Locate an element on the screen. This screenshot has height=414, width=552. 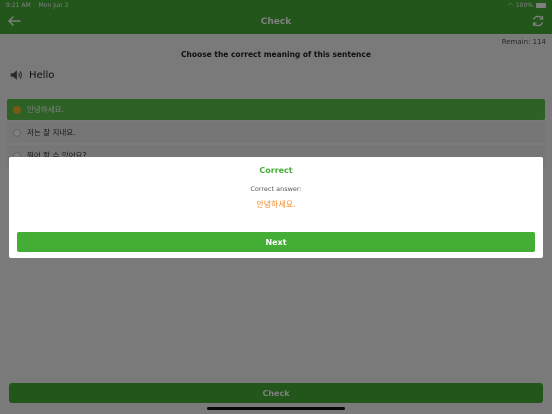
next-button: Next is located at coordinates (276, 242).